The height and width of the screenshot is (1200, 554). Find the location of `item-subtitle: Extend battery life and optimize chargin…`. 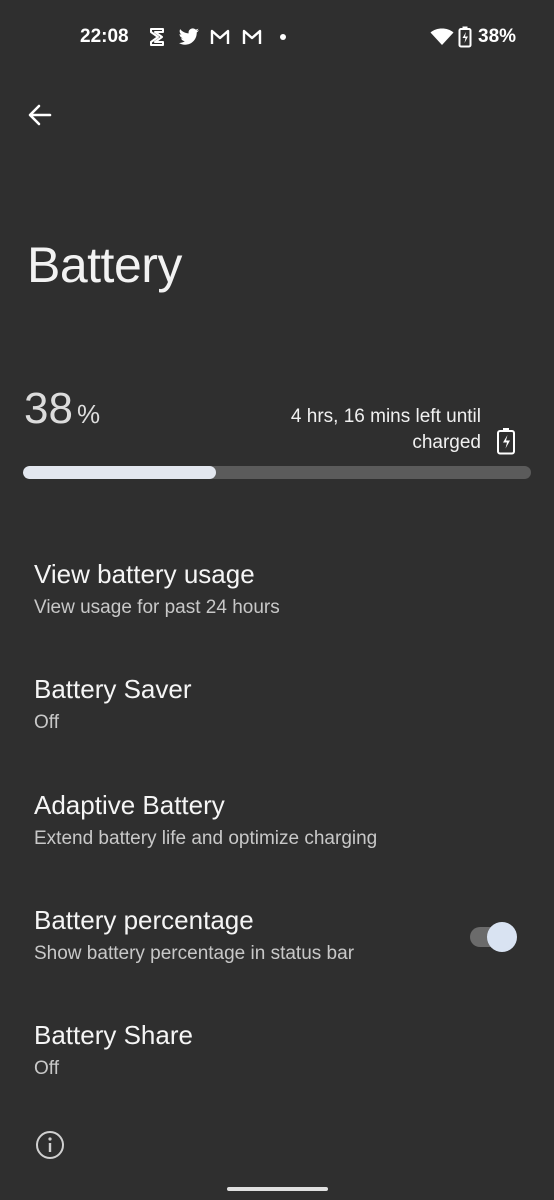

item-subtitle: Extend battery life and optimize chargin… is located at coordinates (206, 838).